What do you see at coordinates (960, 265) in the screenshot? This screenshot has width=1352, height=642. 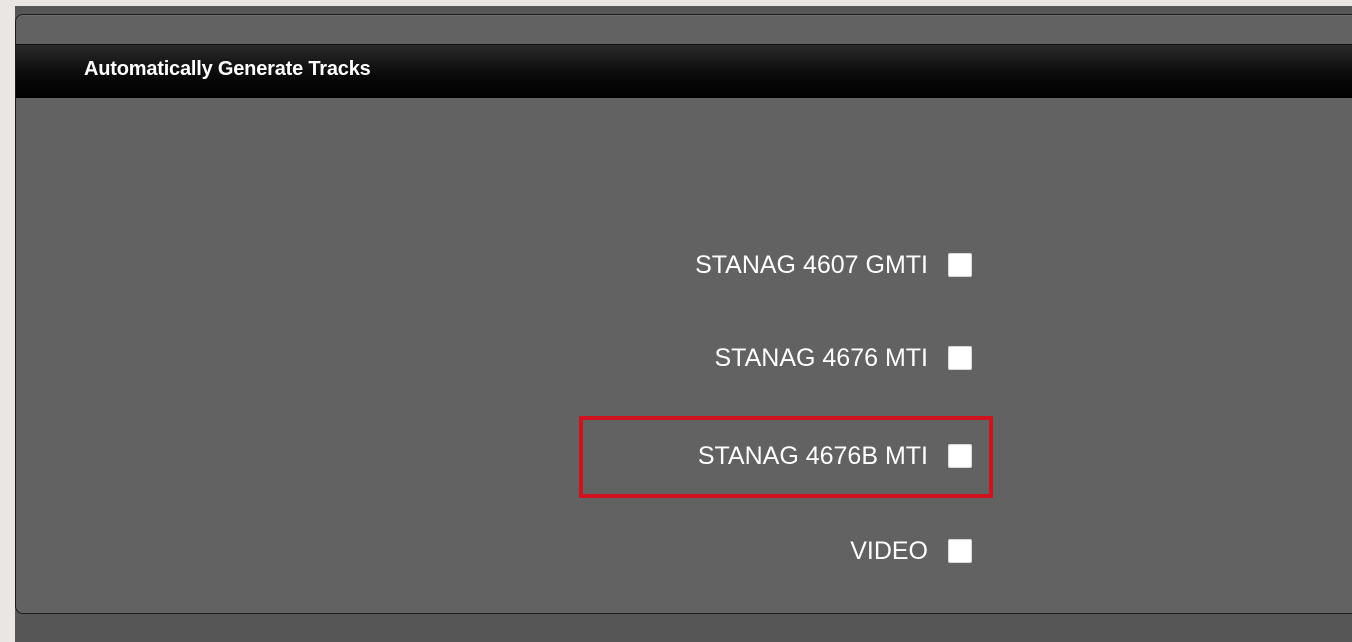 I see `checkbox-stanag-4607-gmti` at bounding box center [960, 265].